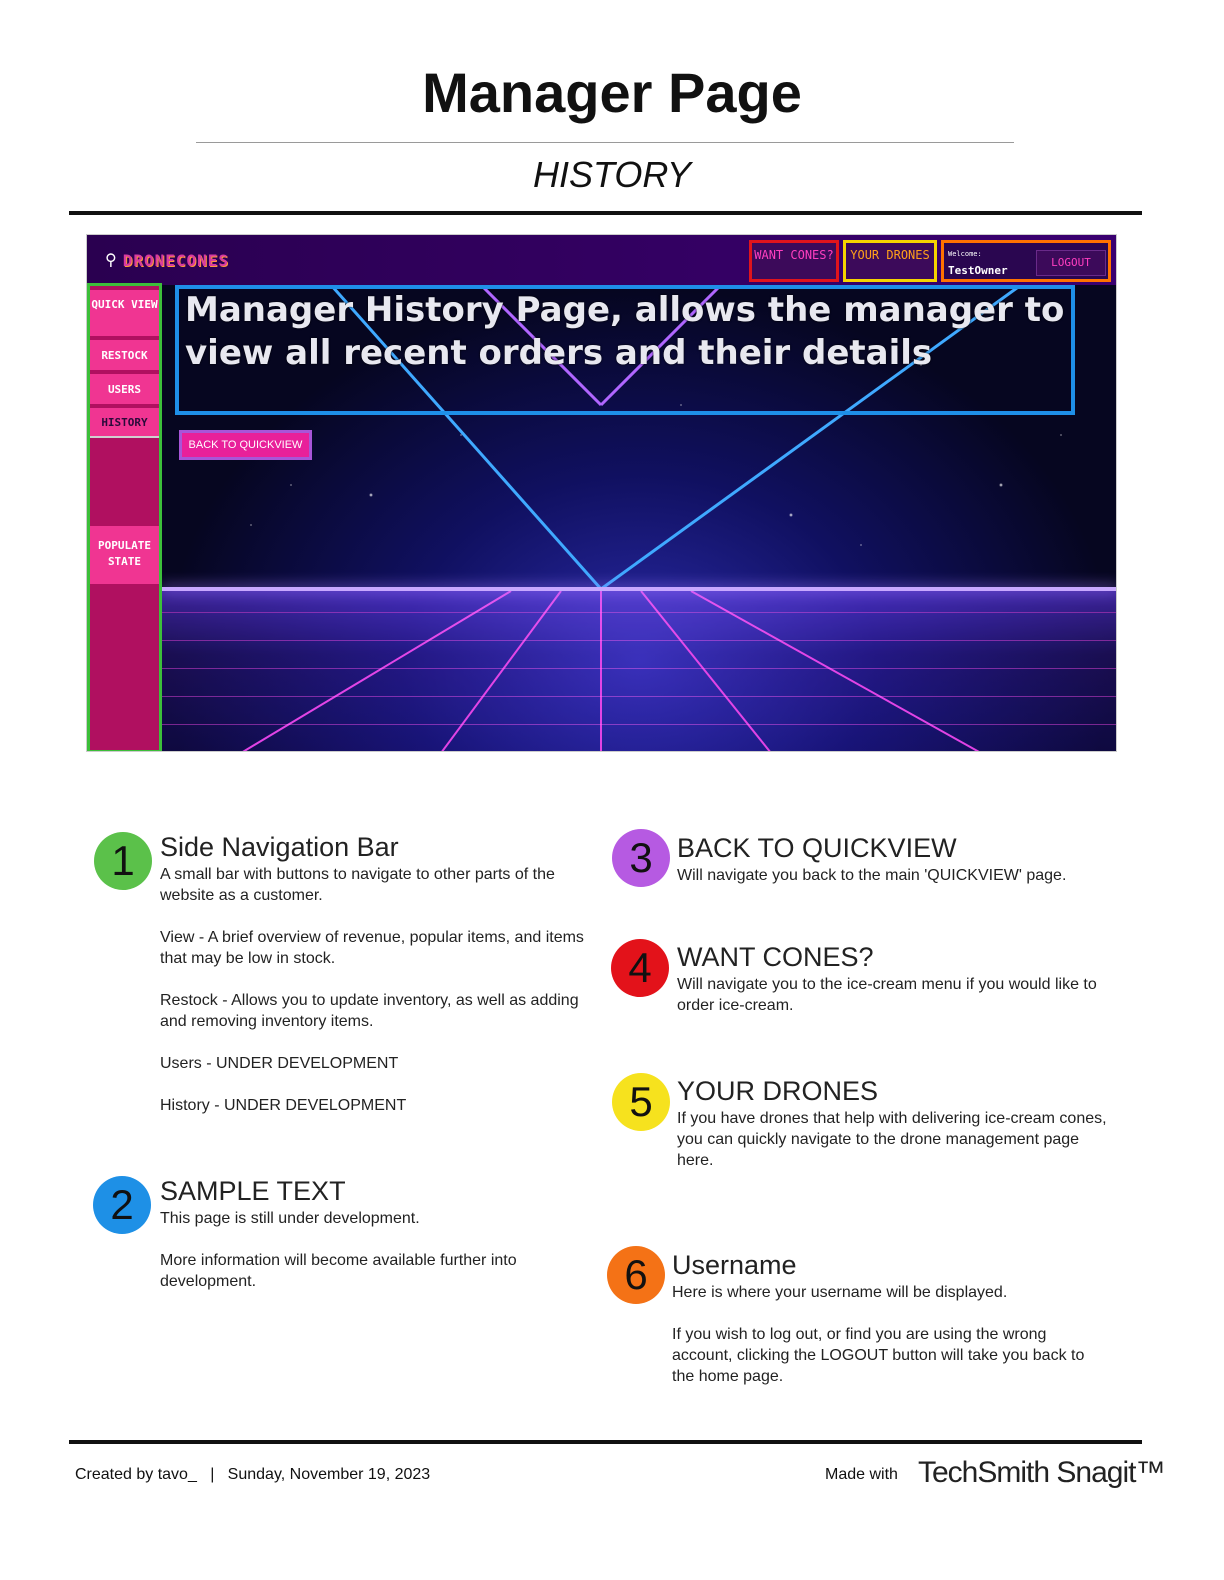  I want to click on welcome-label: Welcome:, so click(965, 254).